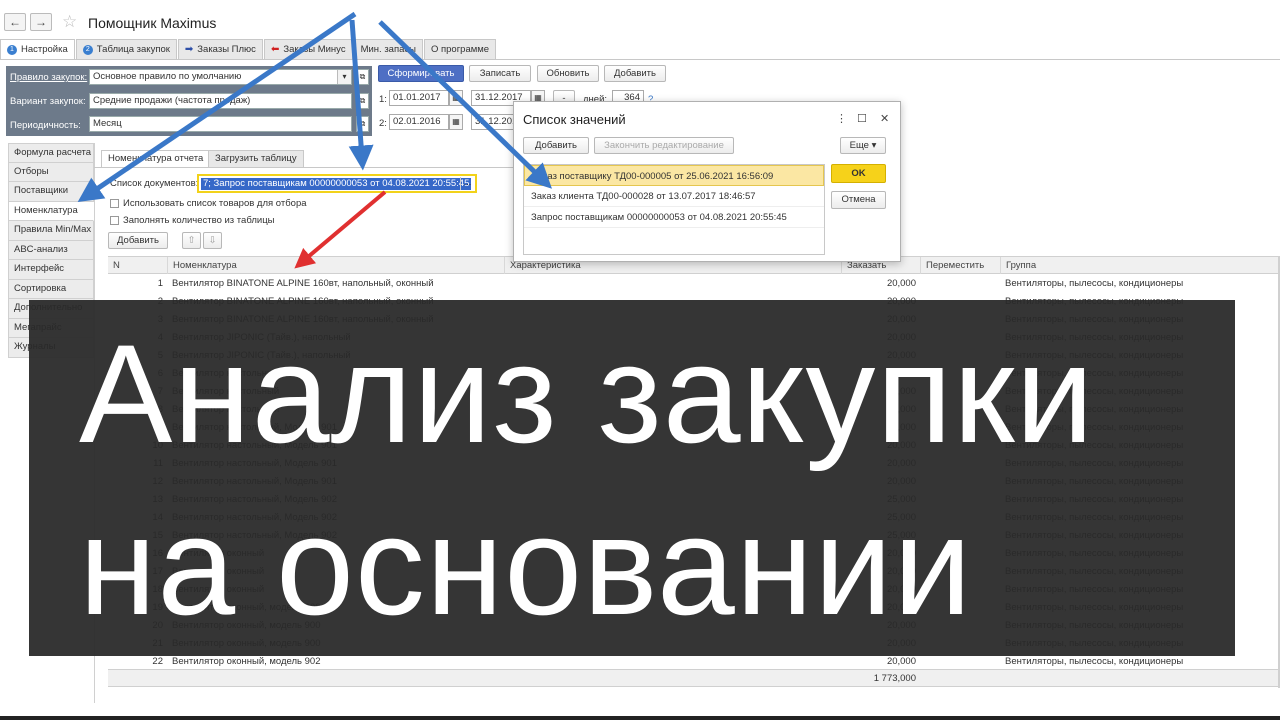 This screenshot has width=1280, height=720. I want to click on period1-label: 1:, so click(383, 99).